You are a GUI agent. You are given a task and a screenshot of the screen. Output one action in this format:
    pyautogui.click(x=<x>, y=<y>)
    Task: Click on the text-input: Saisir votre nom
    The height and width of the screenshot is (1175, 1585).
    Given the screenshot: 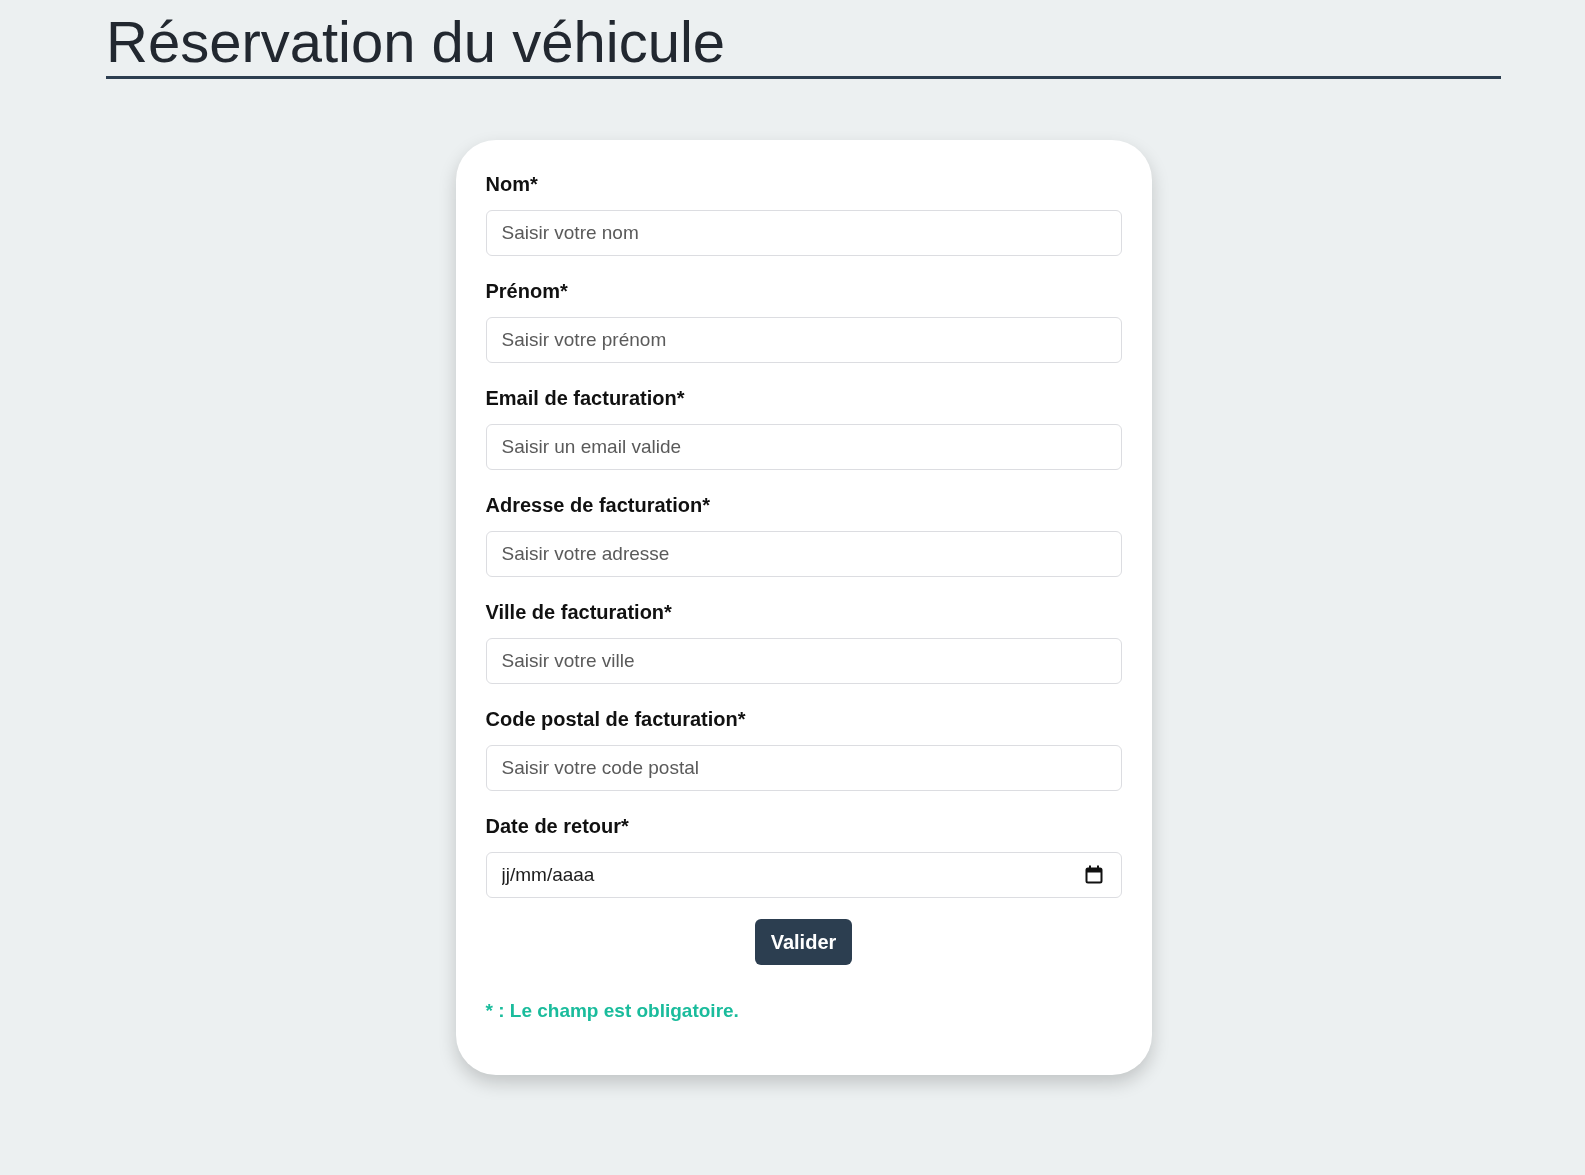 What is the action you would take?
    pyautogui.click(x=803, y=233)
    